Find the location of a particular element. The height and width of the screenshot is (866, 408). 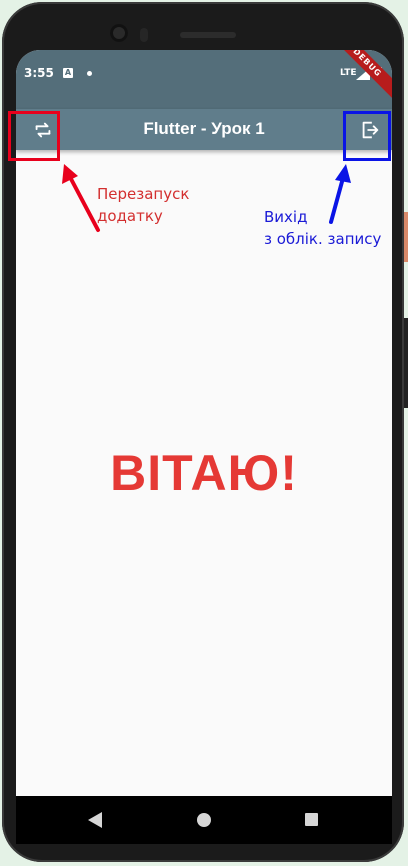

logout-annotation: Вихід з облік. запису is located at coordinates (322, 228).